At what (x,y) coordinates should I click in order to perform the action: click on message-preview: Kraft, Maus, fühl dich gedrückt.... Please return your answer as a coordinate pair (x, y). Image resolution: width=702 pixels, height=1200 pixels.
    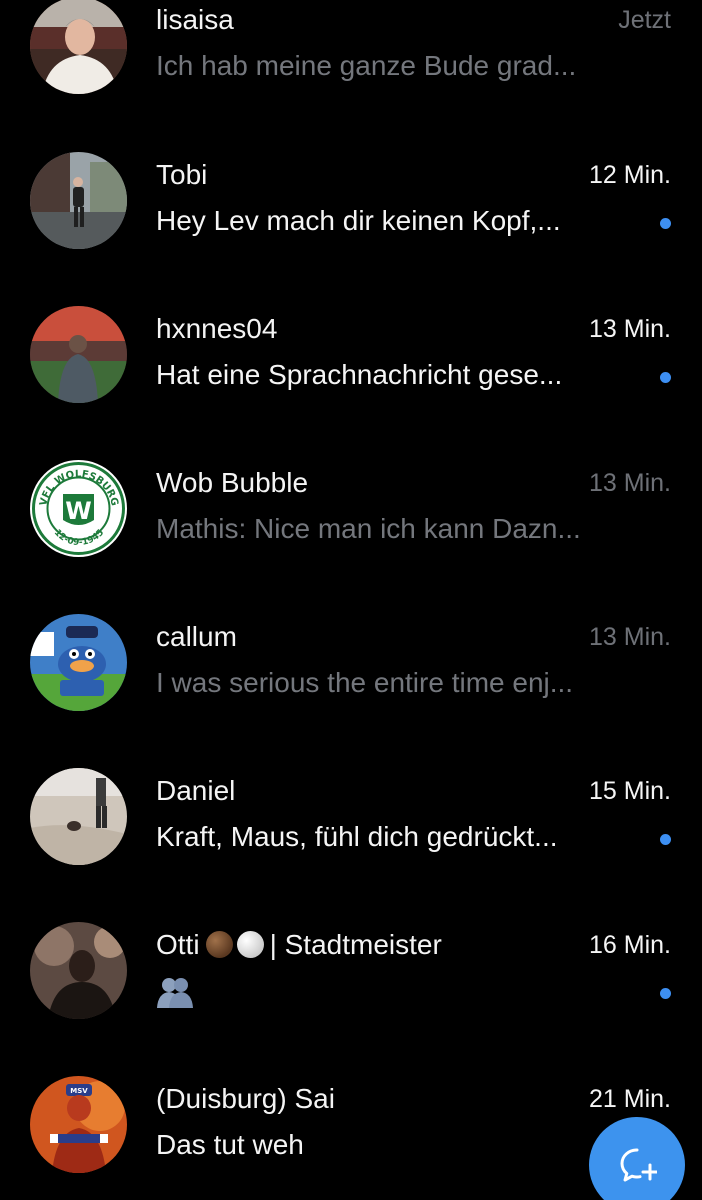
    Looking at the image, I should click on (357, 836).